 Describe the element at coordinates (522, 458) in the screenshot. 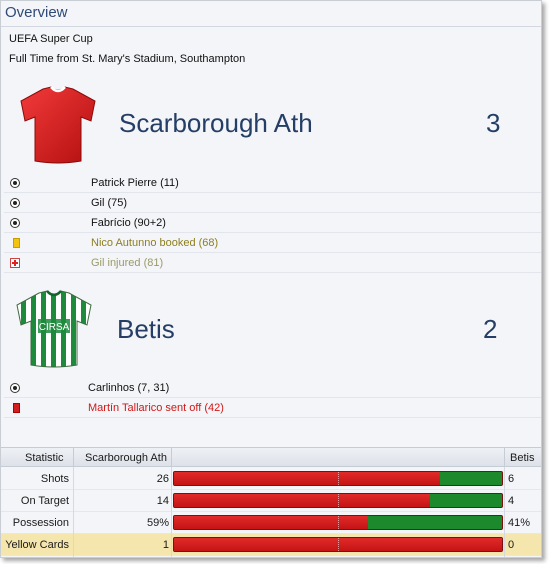

I see `header-away-team: Betis` at that location.